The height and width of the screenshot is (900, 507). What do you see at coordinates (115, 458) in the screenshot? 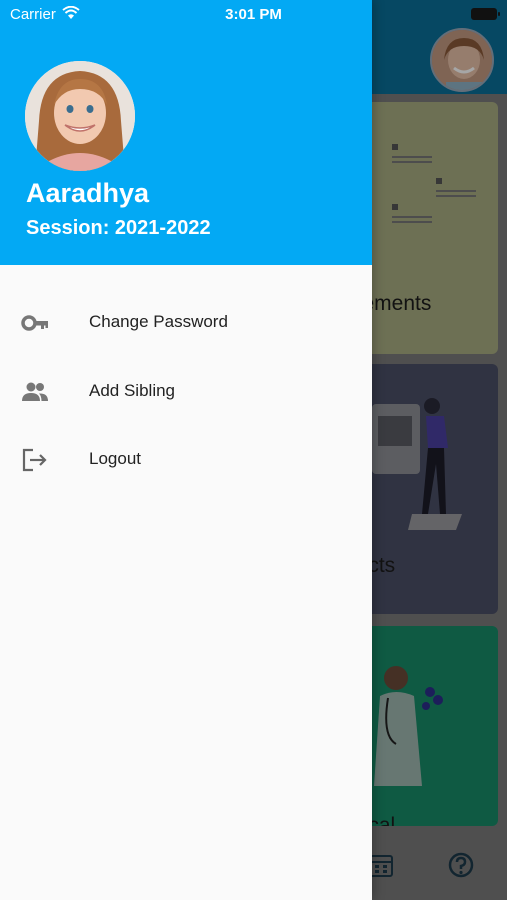
I see `menu-item-label: Logout` at bounding box center [115, 458].